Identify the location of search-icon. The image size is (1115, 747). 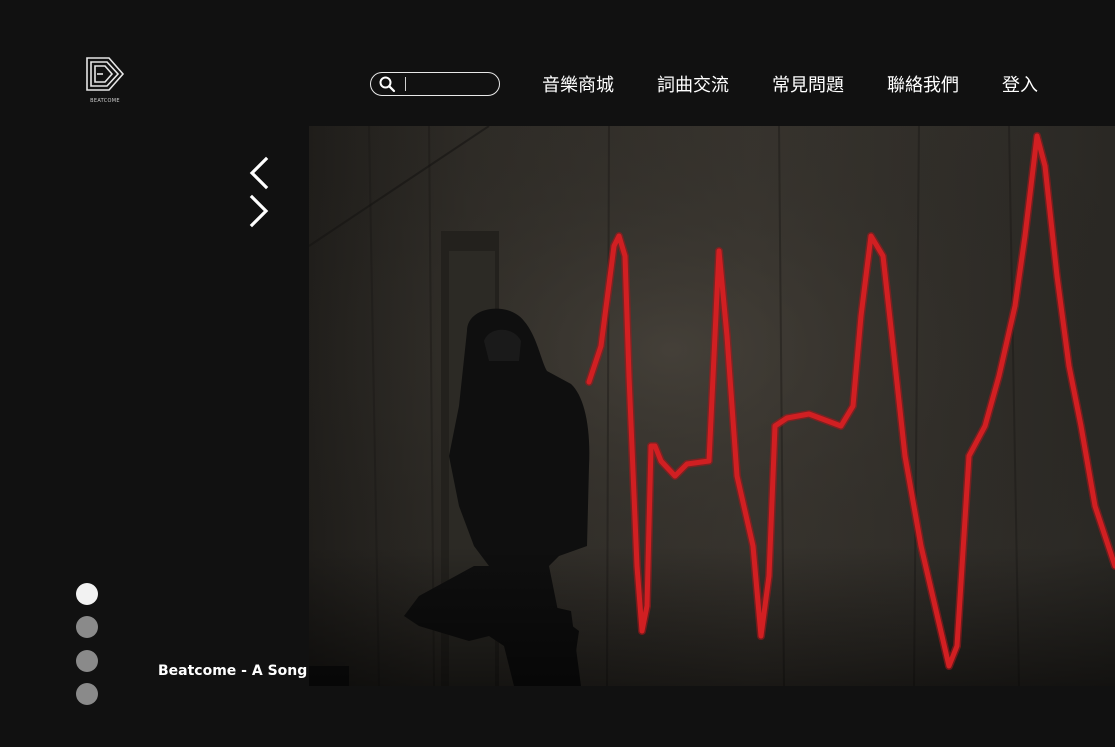
(387, 84).